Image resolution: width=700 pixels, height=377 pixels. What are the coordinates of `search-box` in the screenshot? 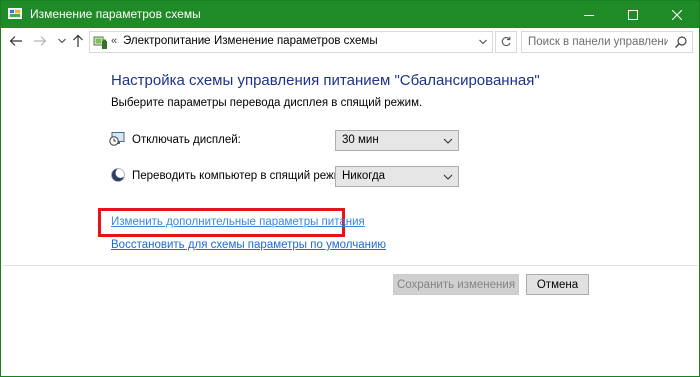 It's located at (607, 42).